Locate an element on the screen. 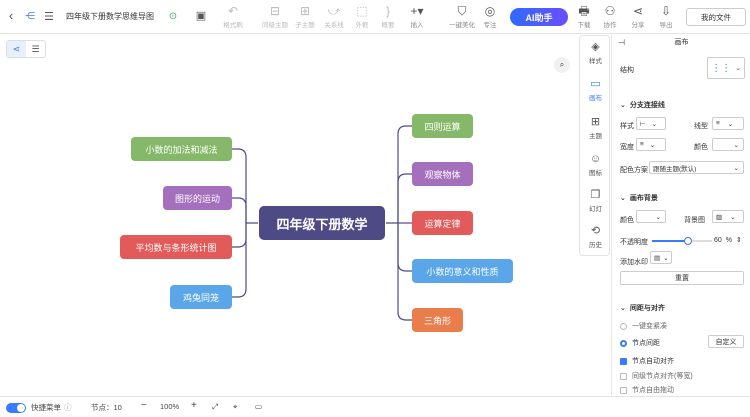  spacing-section-title: ⌄ 间距与对齐 is located at coordinates (642, 308).